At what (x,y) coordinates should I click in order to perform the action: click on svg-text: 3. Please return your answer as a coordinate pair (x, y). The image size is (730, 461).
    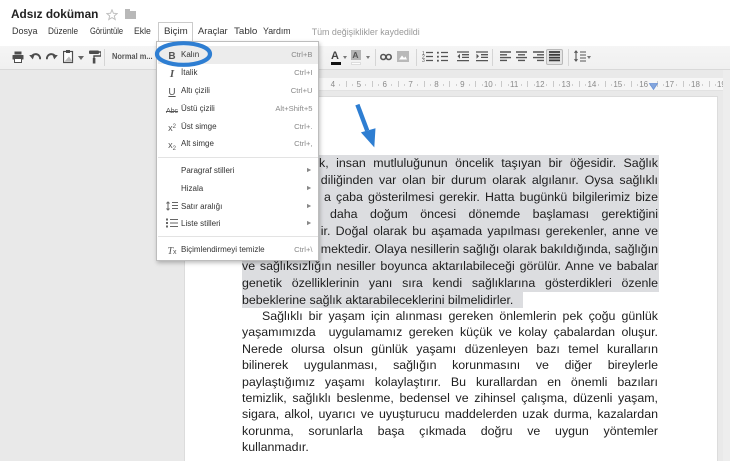
    Looking at the image, I should click on (423, 60).